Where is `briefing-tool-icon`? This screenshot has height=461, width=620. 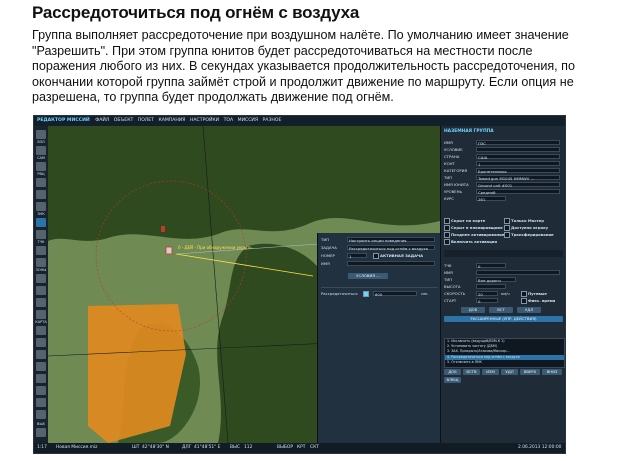 briefing-tool-icon is located at coordinates (41, 278).